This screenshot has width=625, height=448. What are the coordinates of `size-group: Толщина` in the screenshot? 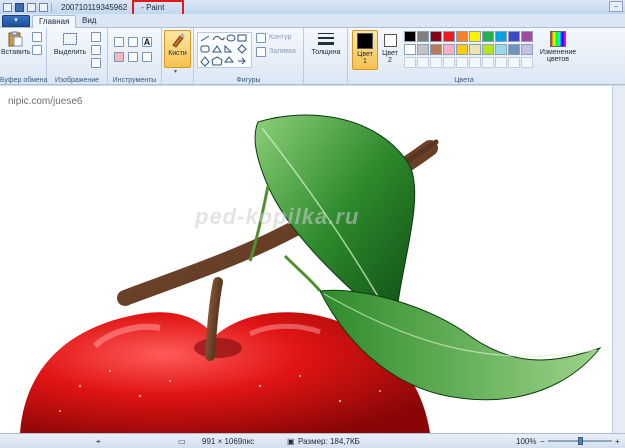 It's located at (326, 56).